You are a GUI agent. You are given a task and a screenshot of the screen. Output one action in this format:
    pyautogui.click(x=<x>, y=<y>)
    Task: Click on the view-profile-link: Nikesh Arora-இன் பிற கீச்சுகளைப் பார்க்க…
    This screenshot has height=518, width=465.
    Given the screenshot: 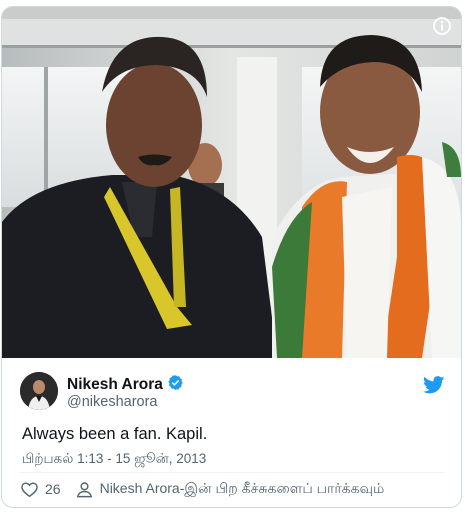 What is the action you would take?
    pyautogui.click(x=230, y=489)
    